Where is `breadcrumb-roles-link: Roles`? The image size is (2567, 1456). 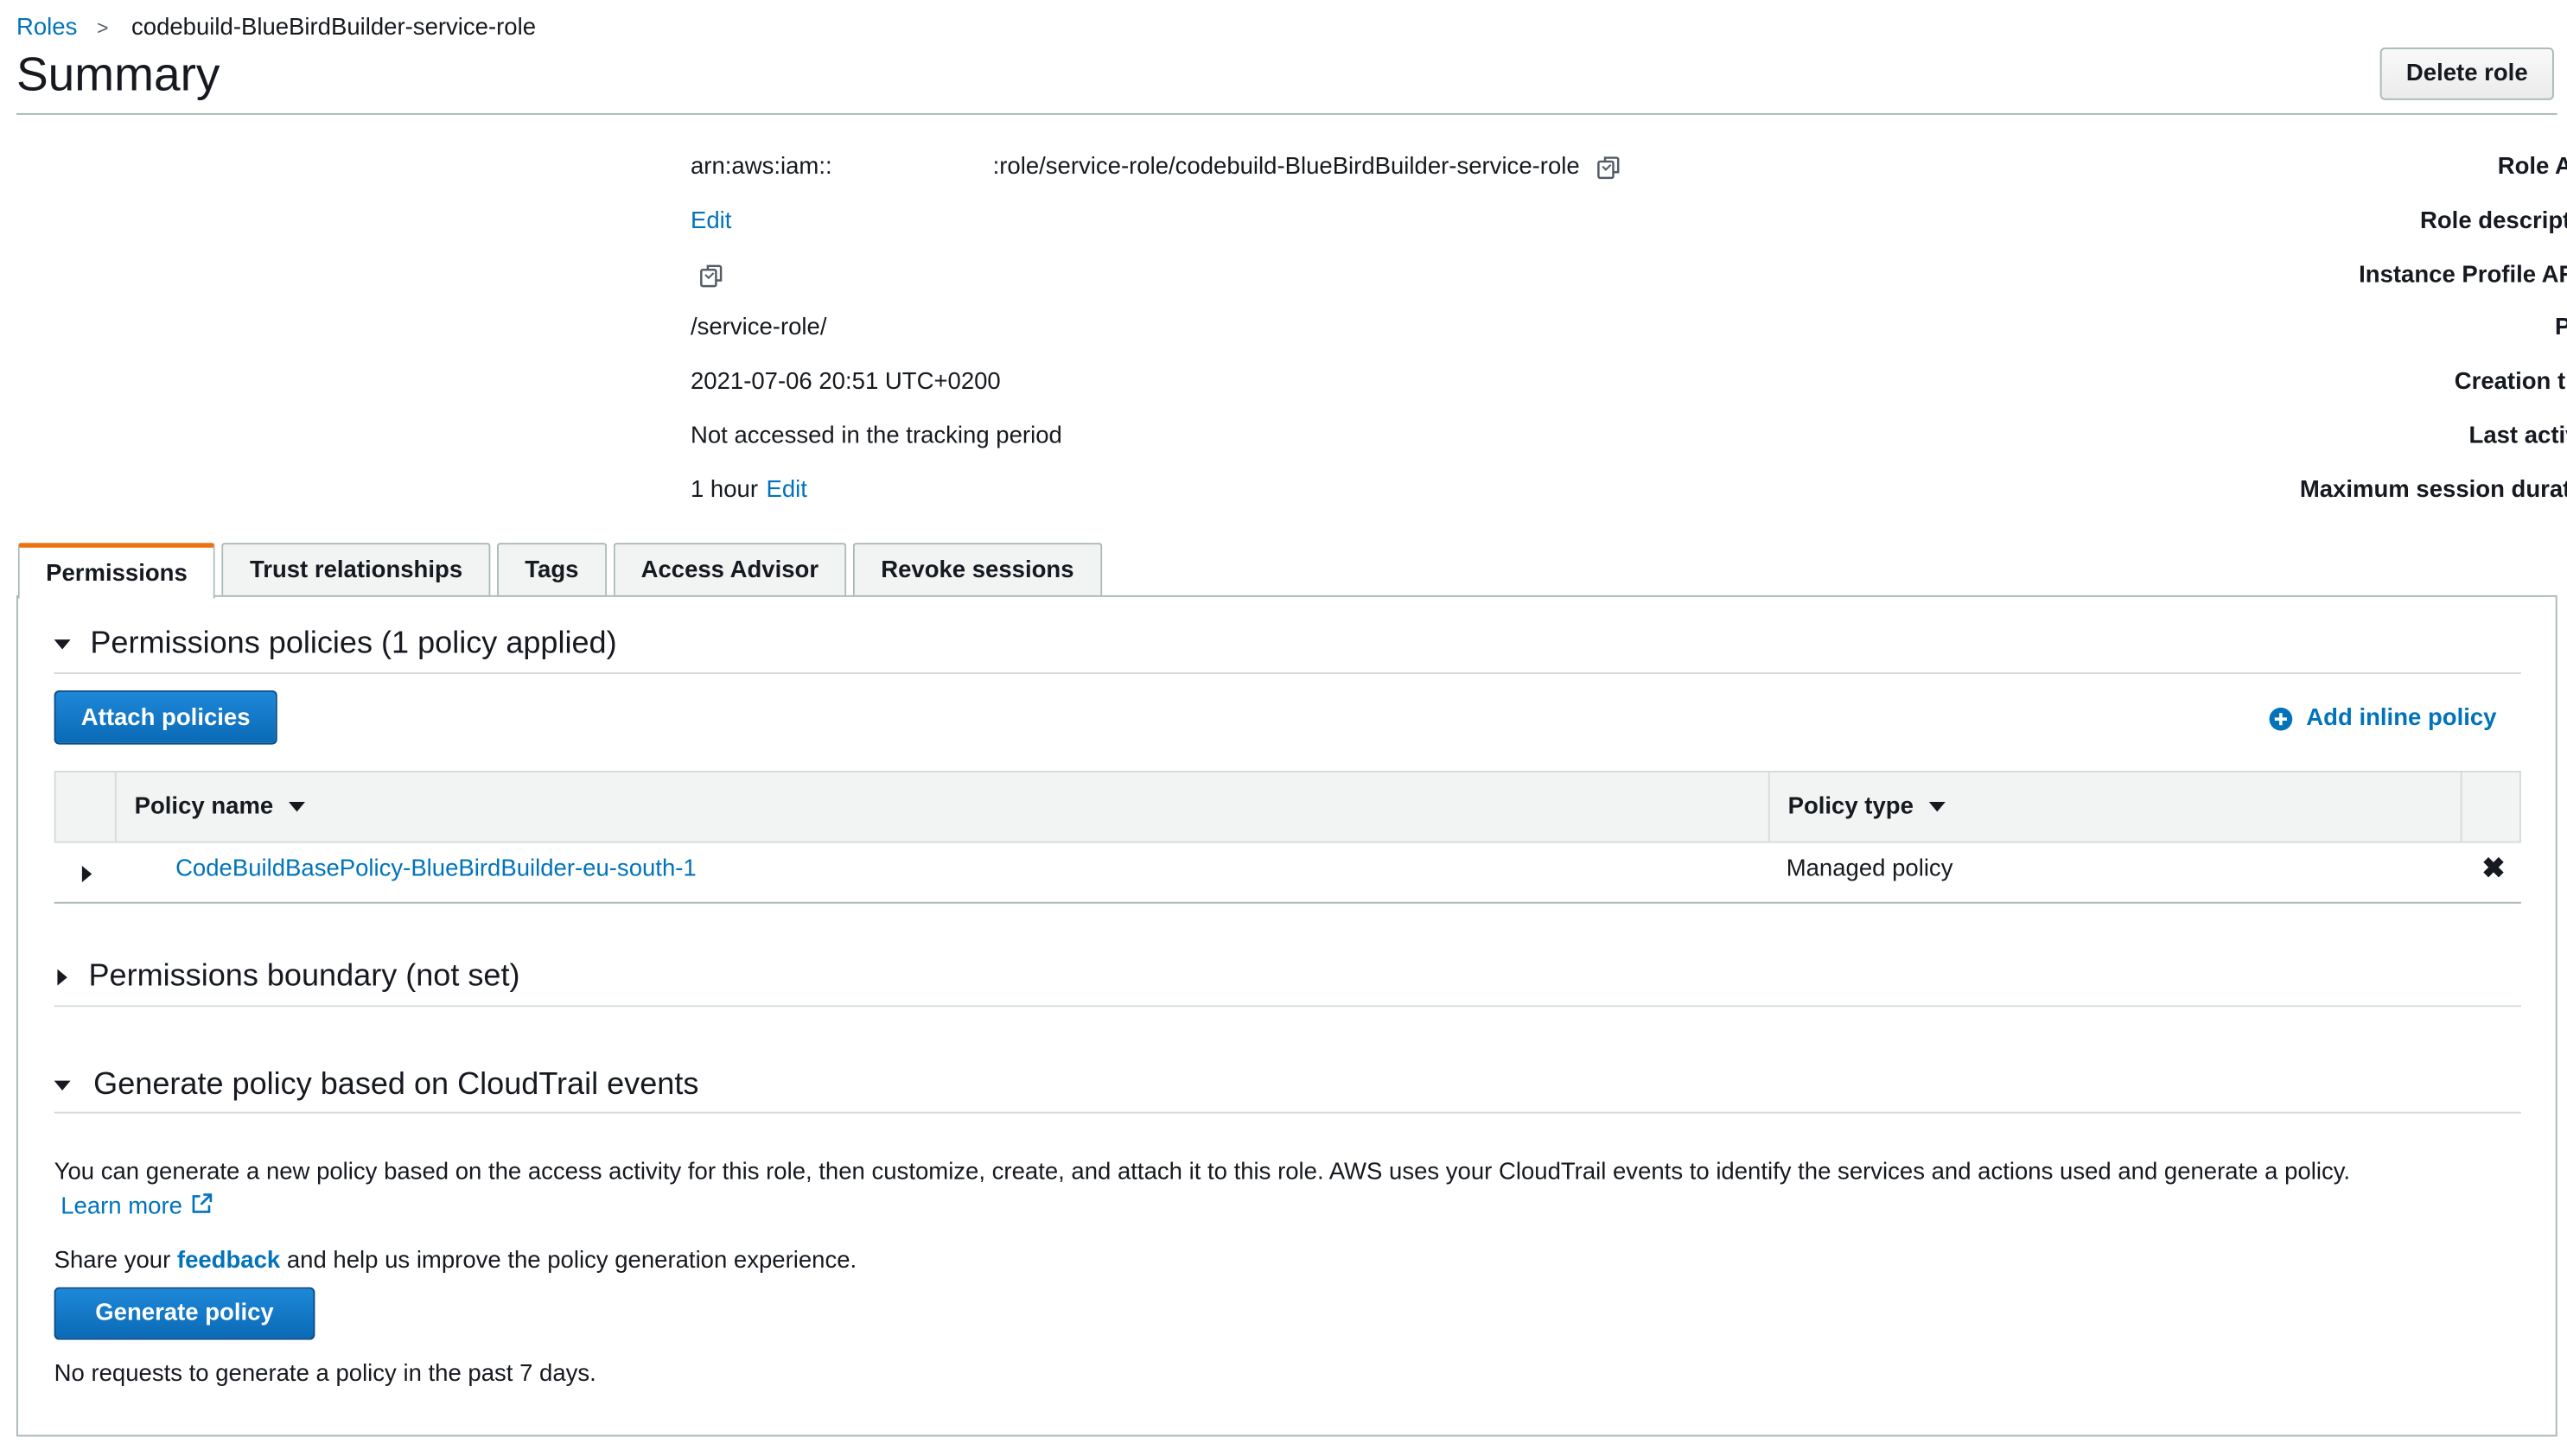 breadcrumb-roles-link: Roles is located at coordinates (47, 28).